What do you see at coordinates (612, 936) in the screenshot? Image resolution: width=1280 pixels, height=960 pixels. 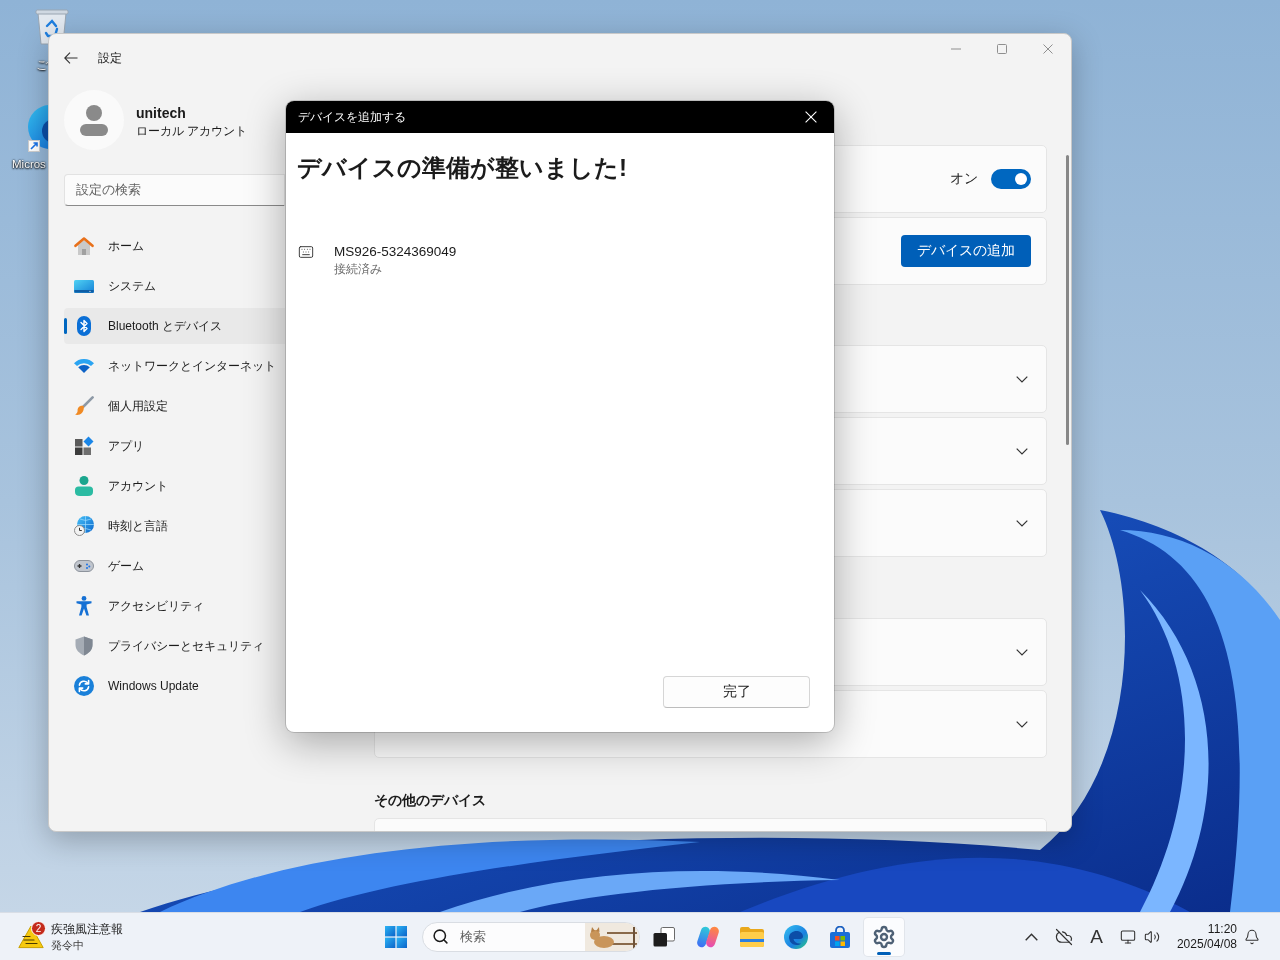 I see `cat-drawing` at bounding box center [612, 936].